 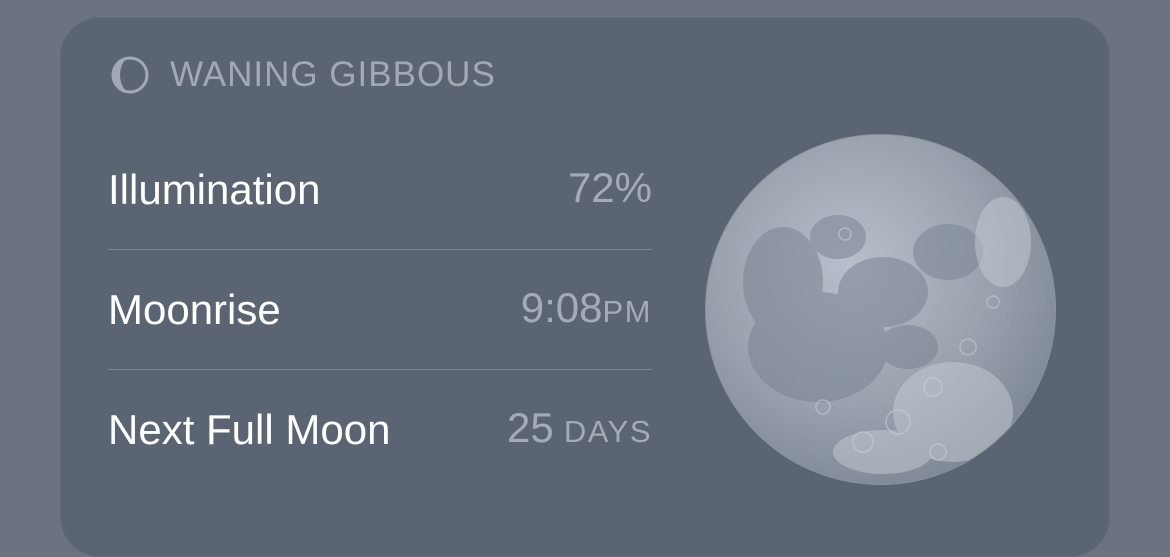 I want to click on moonrise-value: 9:08PM, so click(x=586, y=310).